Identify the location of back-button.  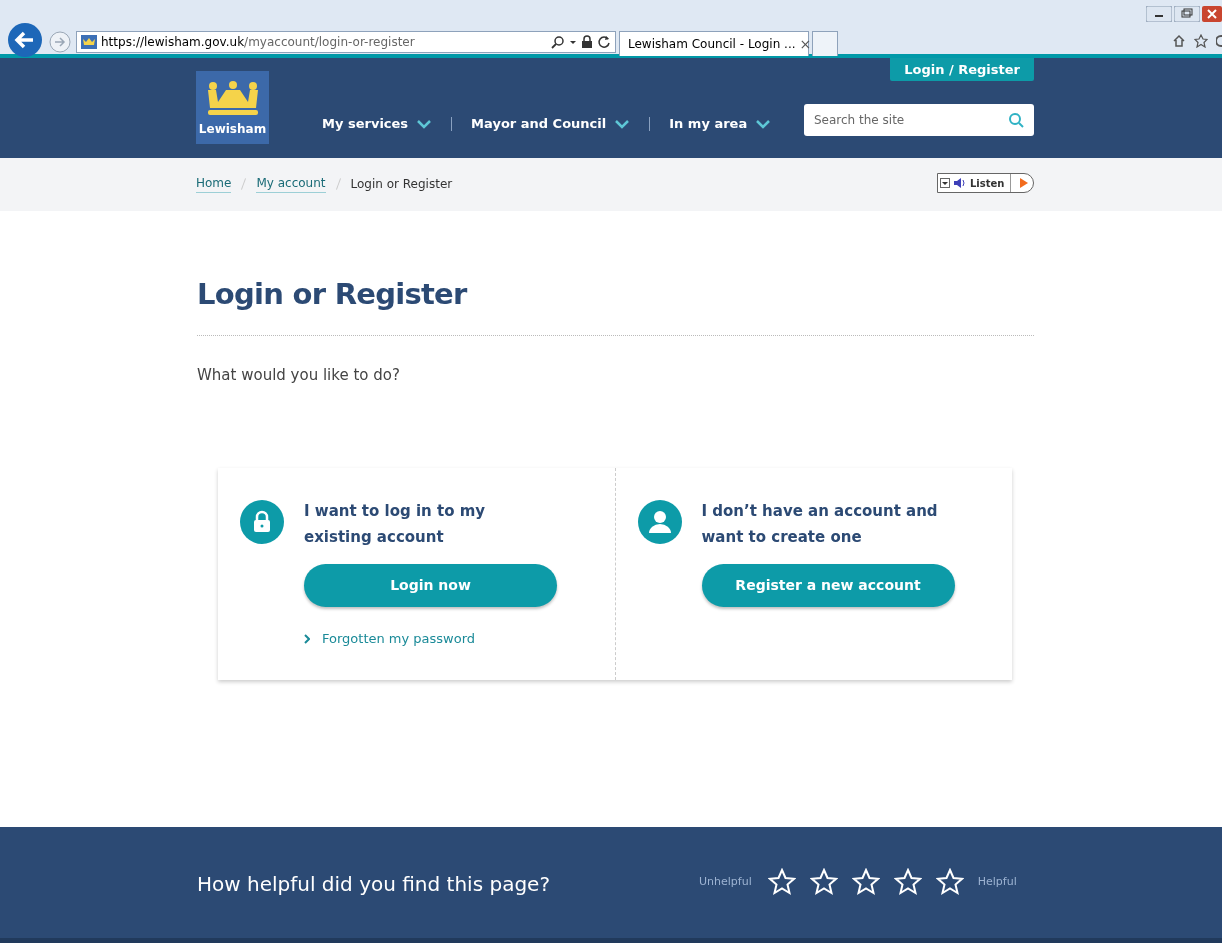
(25, 40).